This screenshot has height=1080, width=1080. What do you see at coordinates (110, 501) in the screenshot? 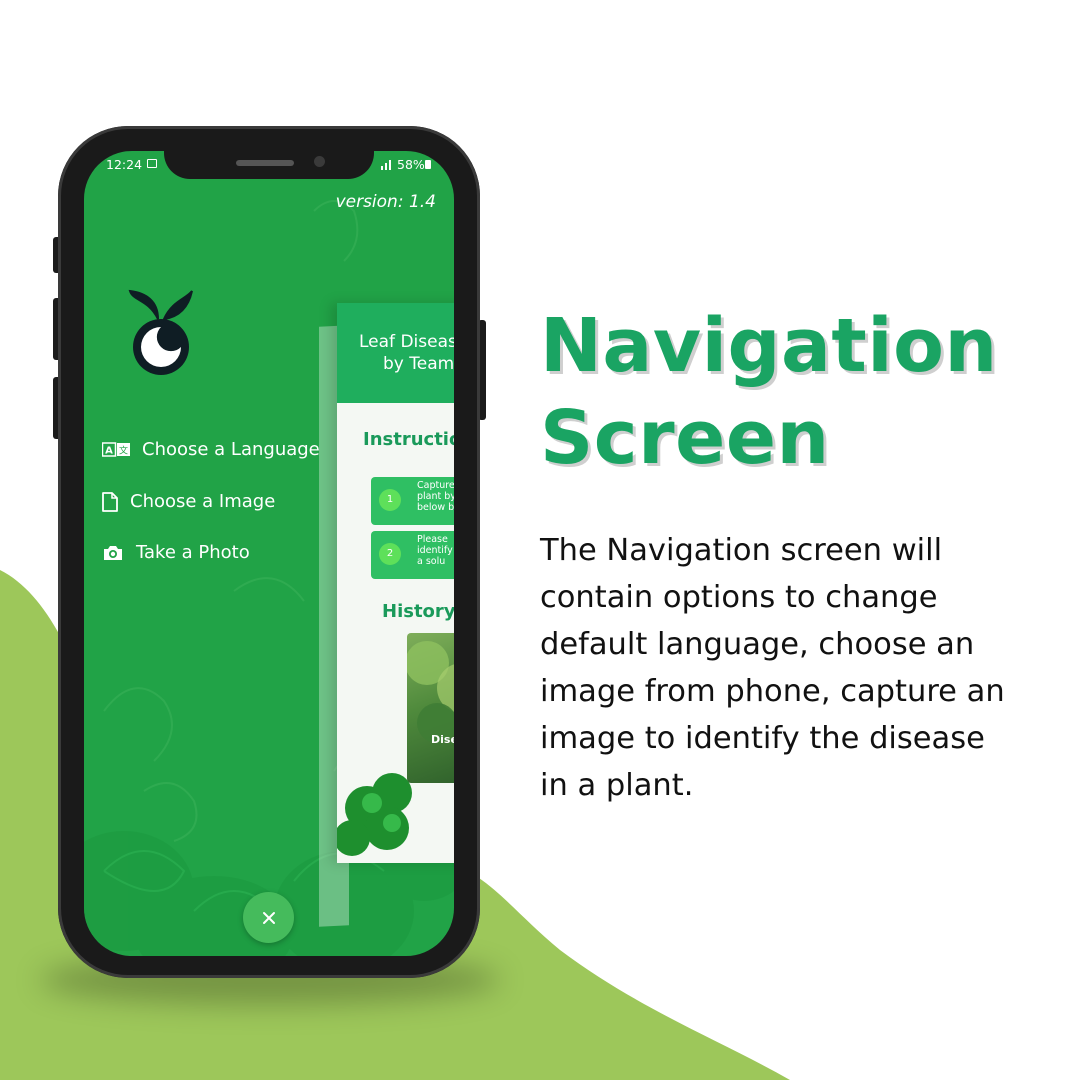
I see `file-icon` at bounding box center [110, 501].